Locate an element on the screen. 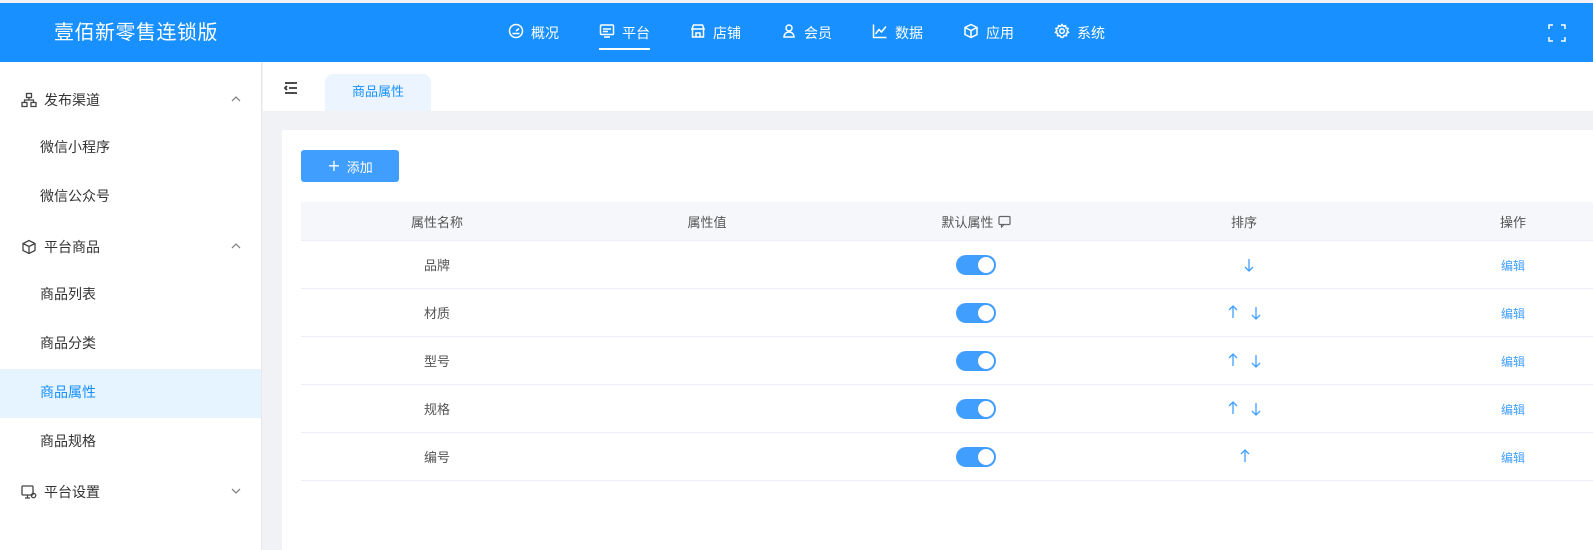 Image resolution: width=1593 pixels, height=550 pixels. nav-item-member: 会员 is located at coordinates (806, 32).